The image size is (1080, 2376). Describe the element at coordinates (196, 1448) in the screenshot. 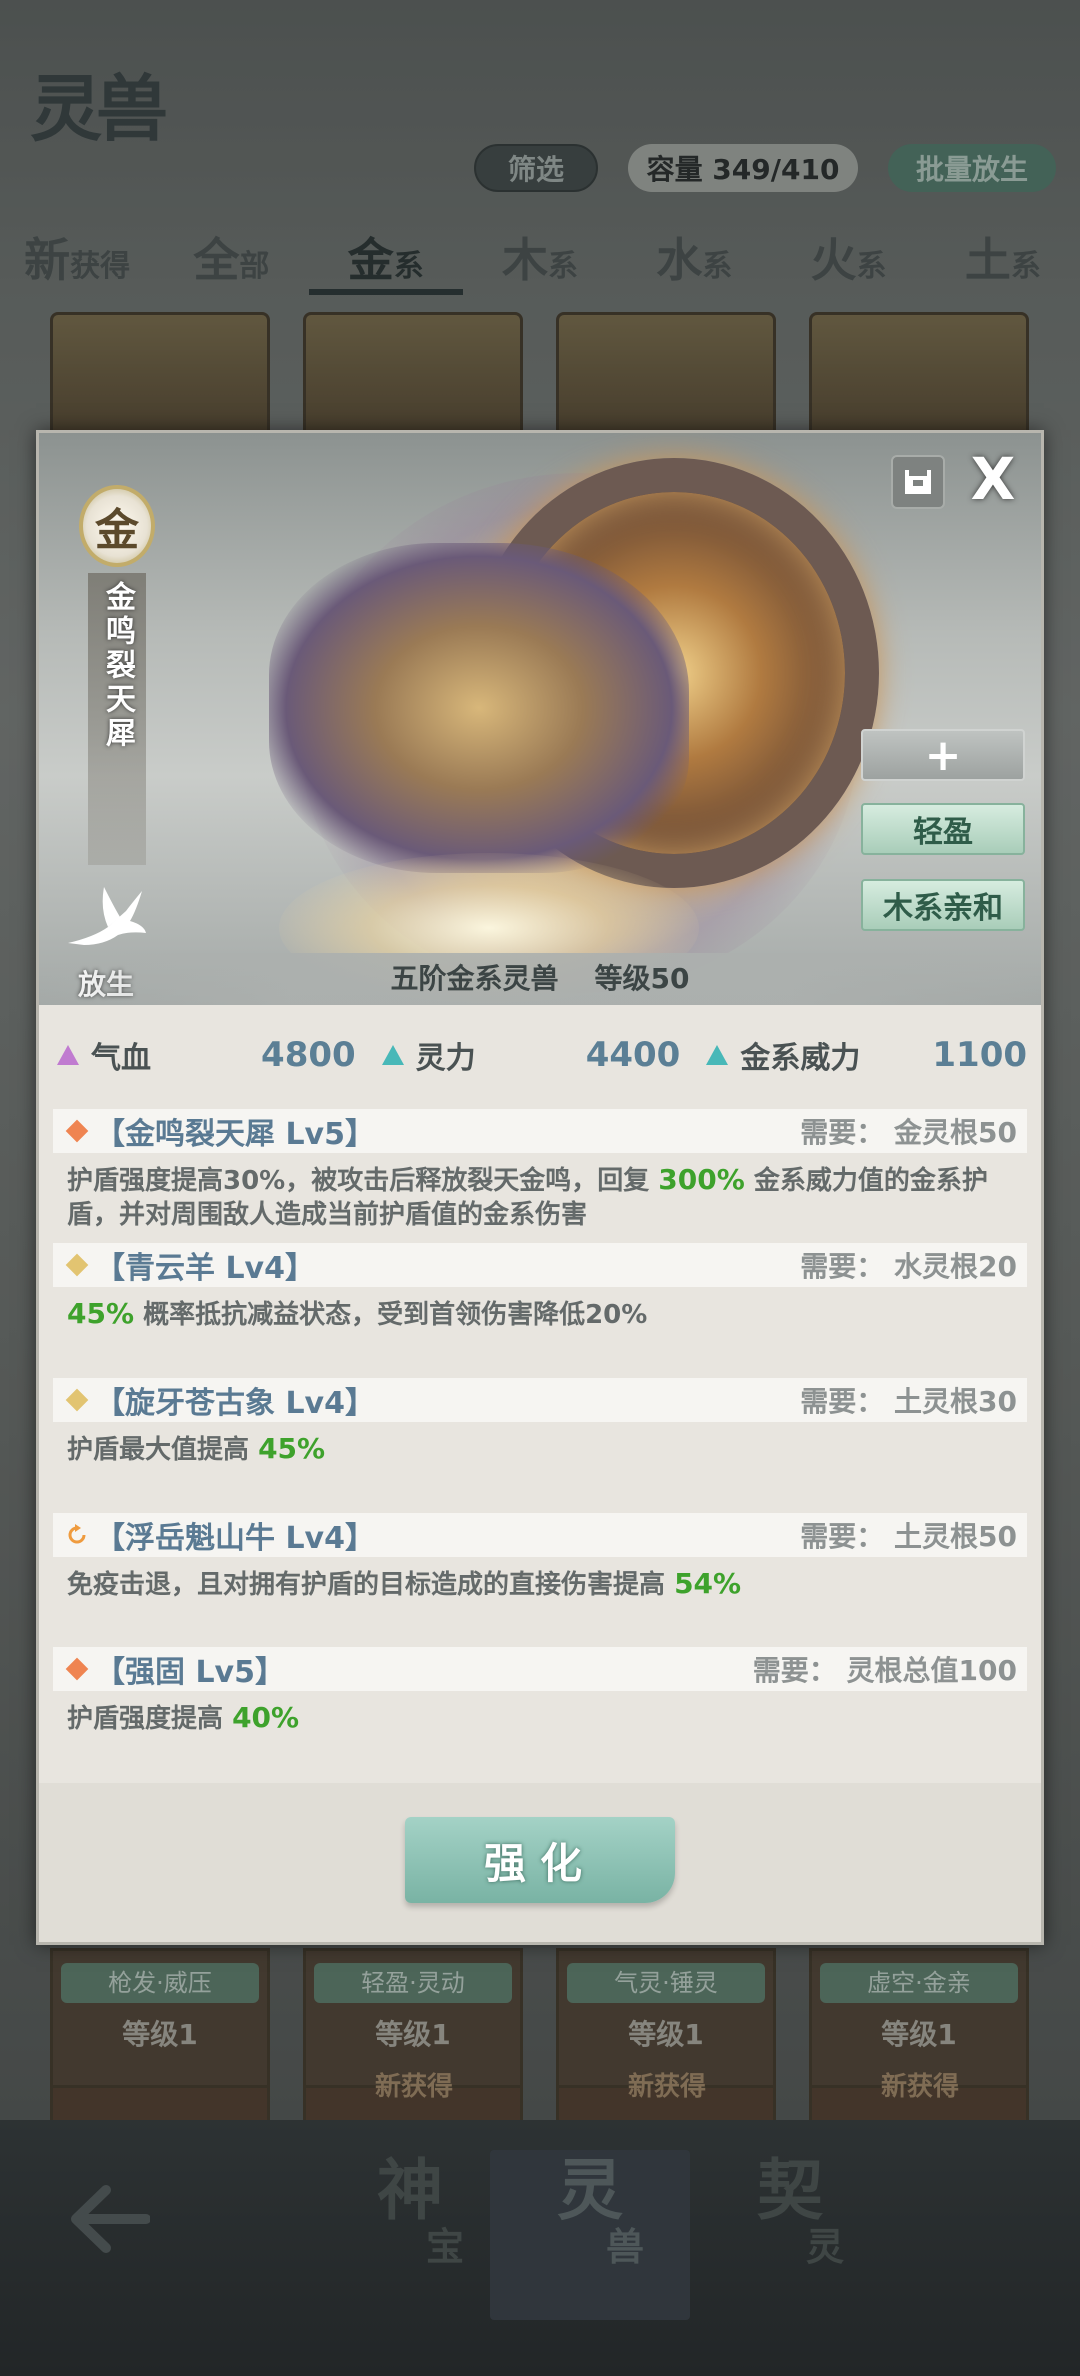

I see `skill-description: 护盾最大值提高 45%` at that location.